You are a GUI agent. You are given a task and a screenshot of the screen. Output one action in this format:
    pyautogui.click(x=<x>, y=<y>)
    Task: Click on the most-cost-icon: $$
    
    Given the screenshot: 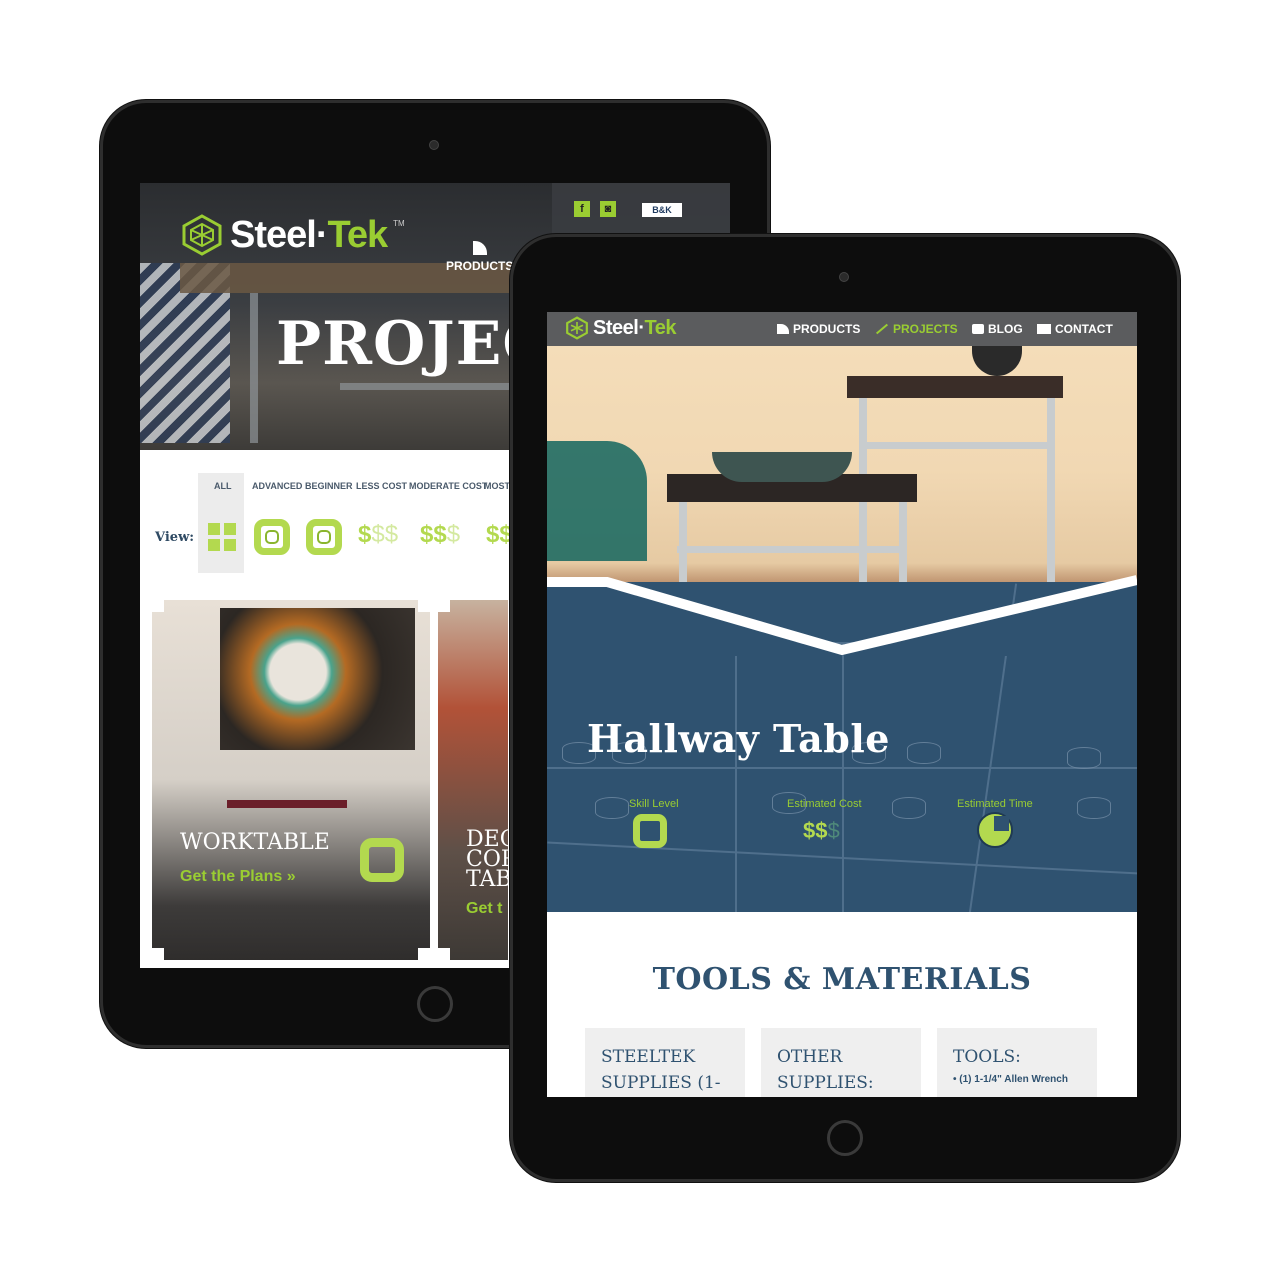 What is the action you would take?
    pyautogui.click(x=499, y=535)
    